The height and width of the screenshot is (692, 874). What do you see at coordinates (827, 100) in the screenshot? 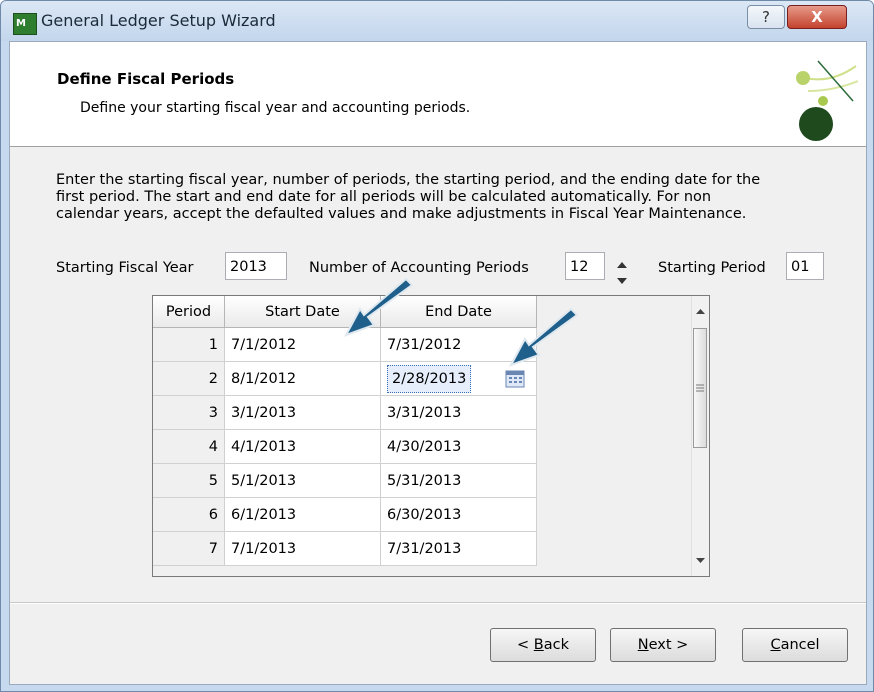
I see `leaf-logo-icon` at bounding box center [827, 100].